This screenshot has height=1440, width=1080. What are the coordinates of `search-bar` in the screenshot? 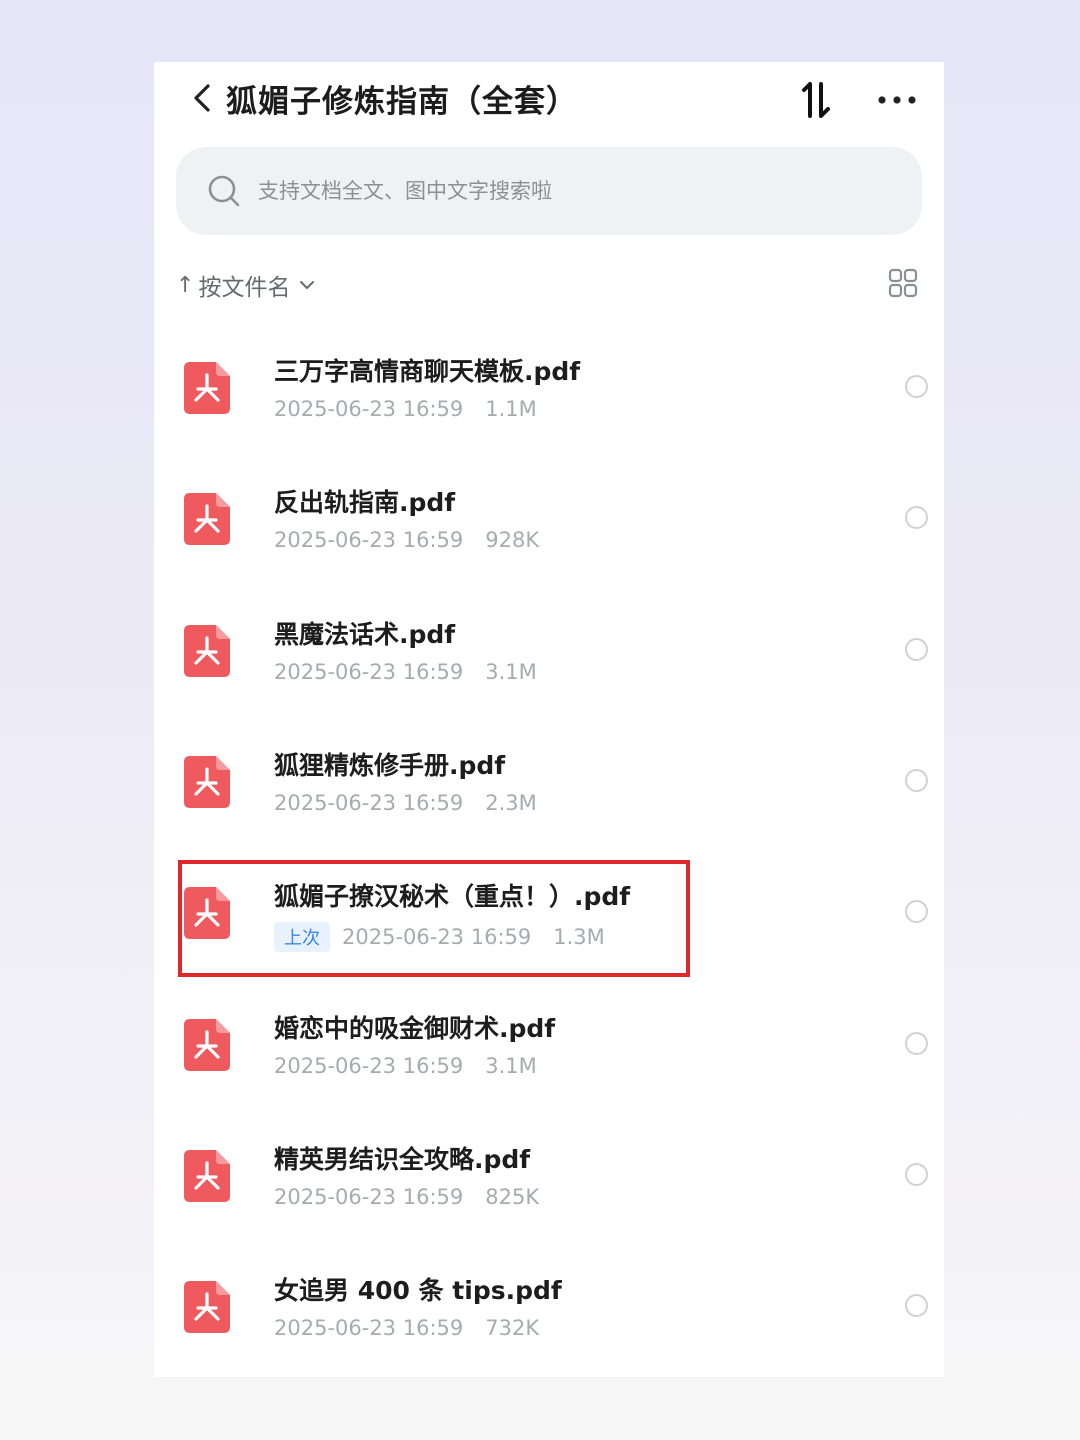 It's located at (549, 191).